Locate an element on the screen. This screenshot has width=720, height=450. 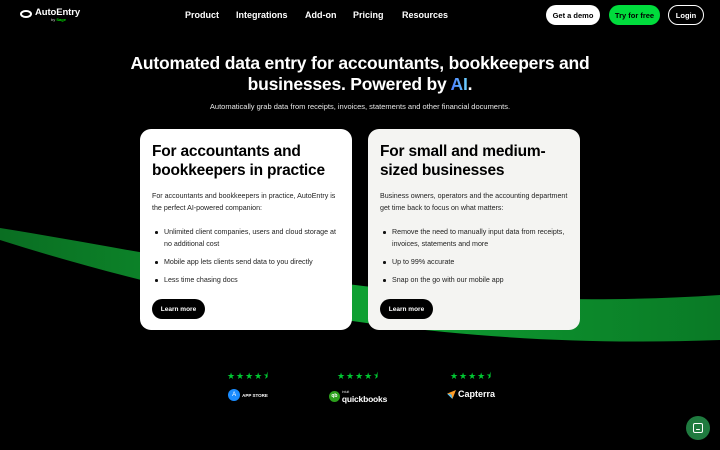
quickbooks-label: quickbooks is located at coordinates (364, 399).